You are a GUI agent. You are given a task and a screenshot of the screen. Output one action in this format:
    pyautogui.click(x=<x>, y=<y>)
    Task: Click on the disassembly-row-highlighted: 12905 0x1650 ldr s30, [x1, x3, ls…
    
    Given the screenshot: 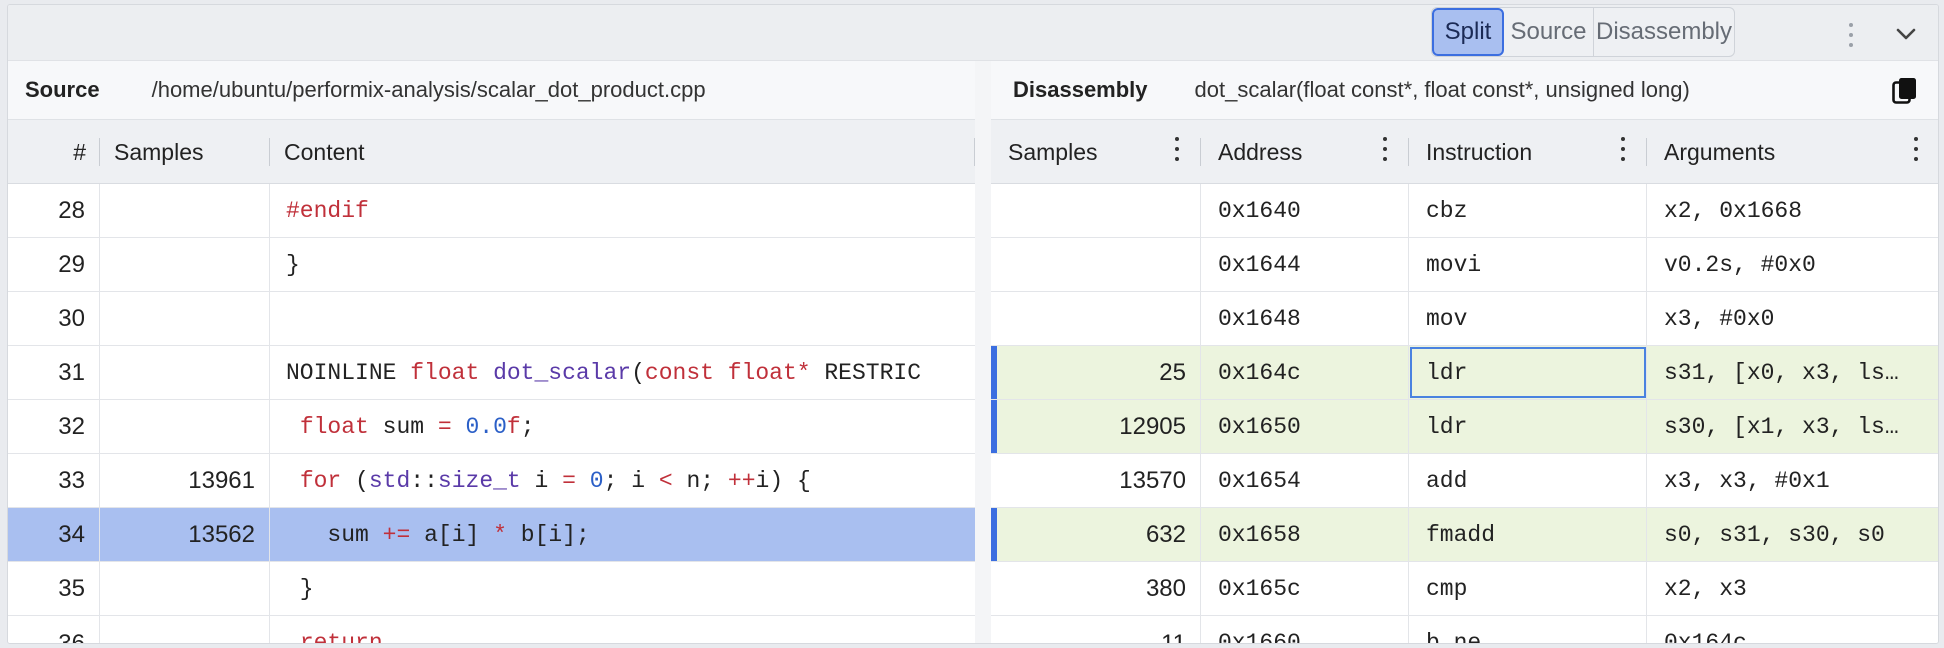 What is the action you would take?
    pyautogui.click(x=1464, y=427)
    